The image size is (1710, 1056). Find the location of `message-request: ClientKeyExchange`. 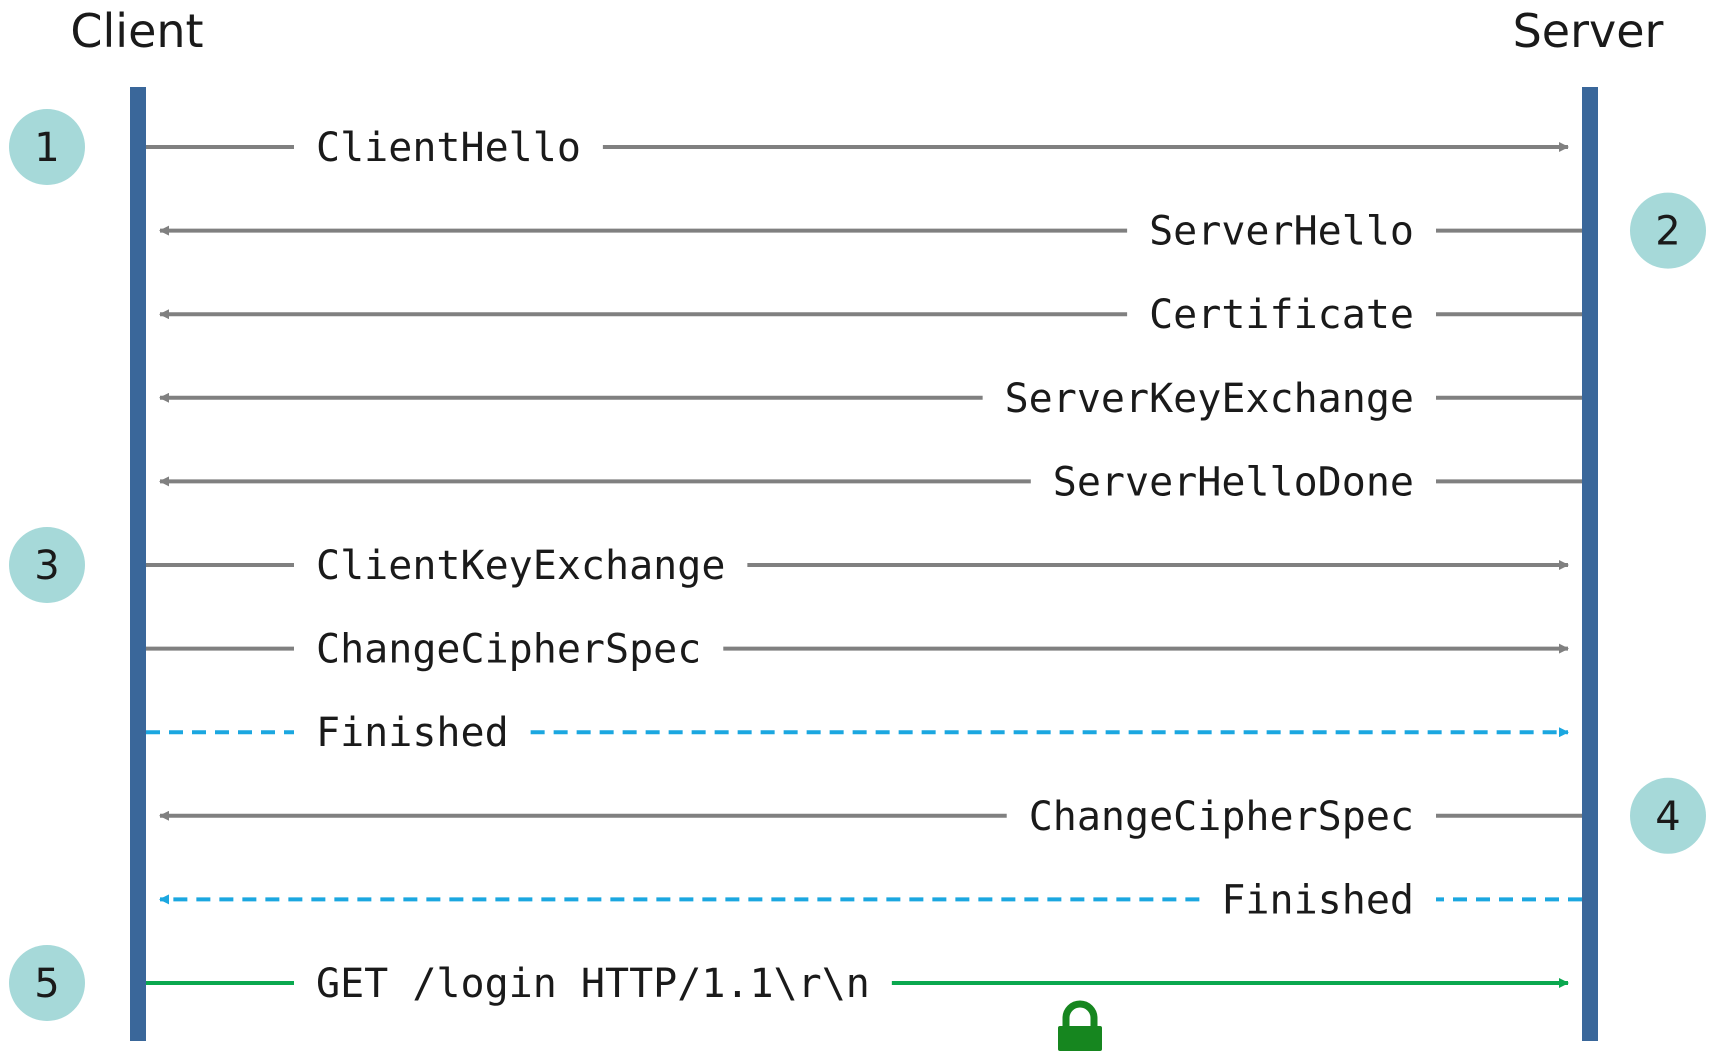

message-request: ClientKeyExchange is located at coordinates (857, 566).